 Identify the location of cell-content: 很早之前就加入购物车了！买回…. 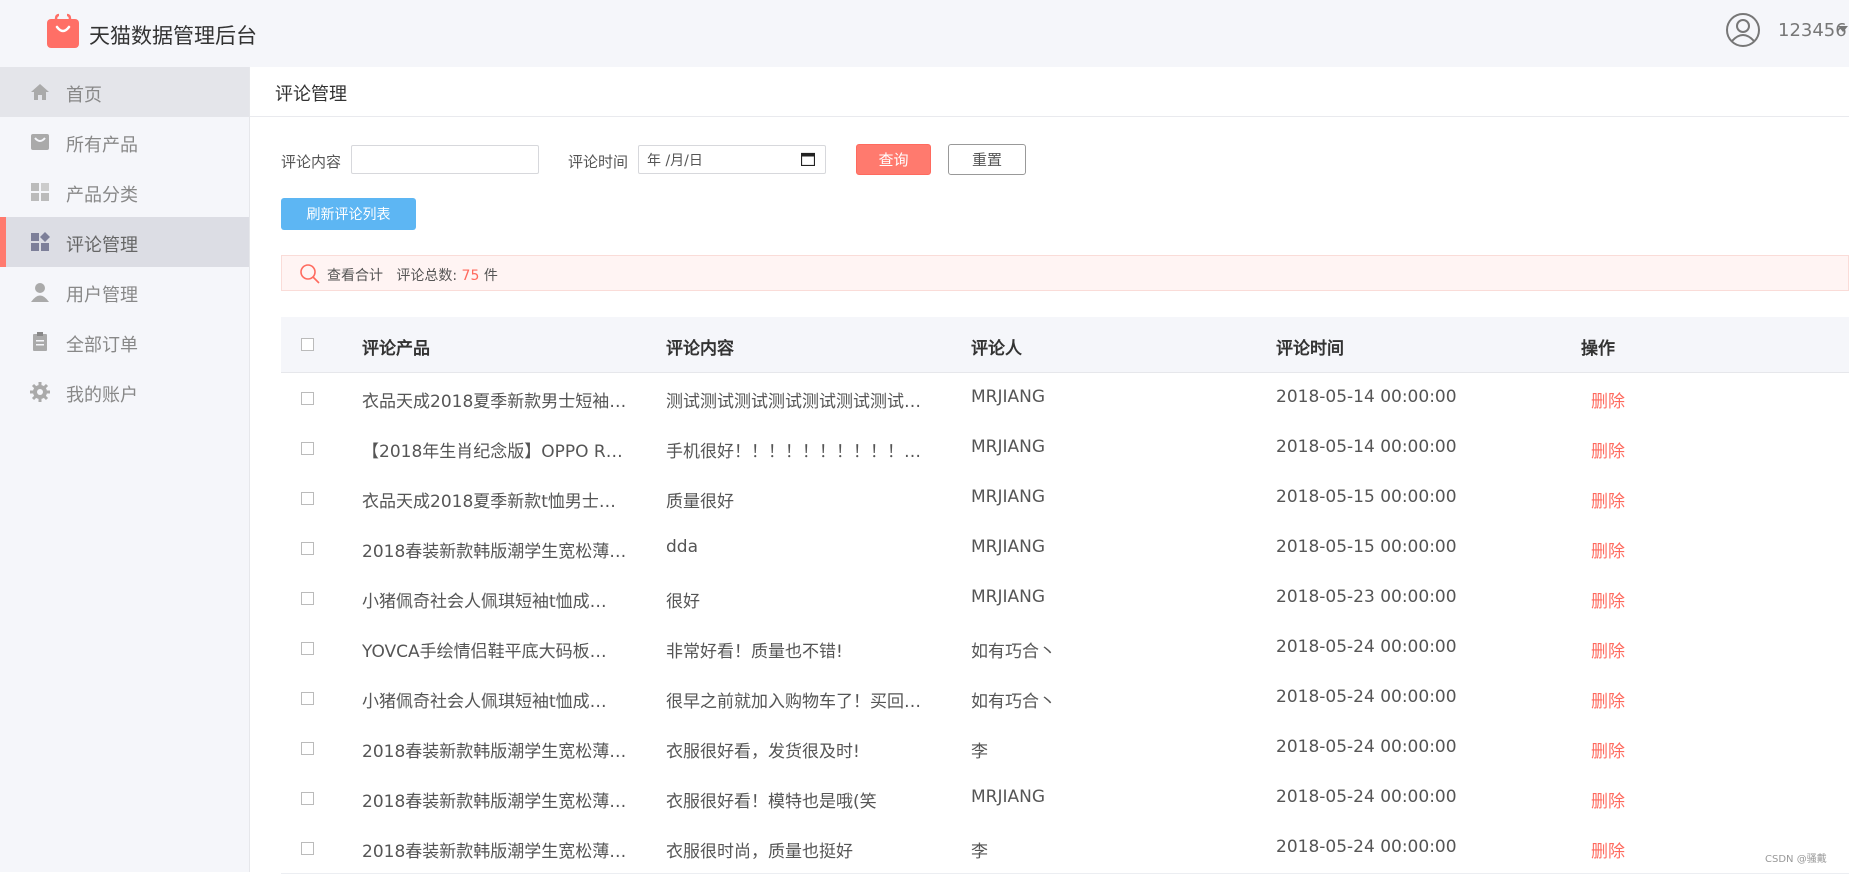
(793, 702).